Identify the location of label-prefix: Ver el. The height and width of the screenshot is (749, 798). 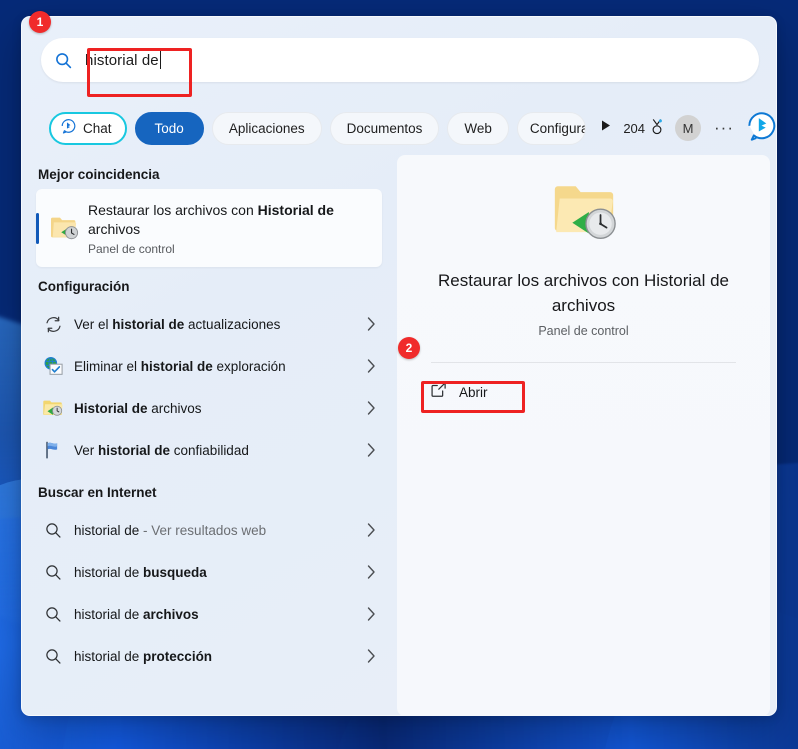
(93, 324).